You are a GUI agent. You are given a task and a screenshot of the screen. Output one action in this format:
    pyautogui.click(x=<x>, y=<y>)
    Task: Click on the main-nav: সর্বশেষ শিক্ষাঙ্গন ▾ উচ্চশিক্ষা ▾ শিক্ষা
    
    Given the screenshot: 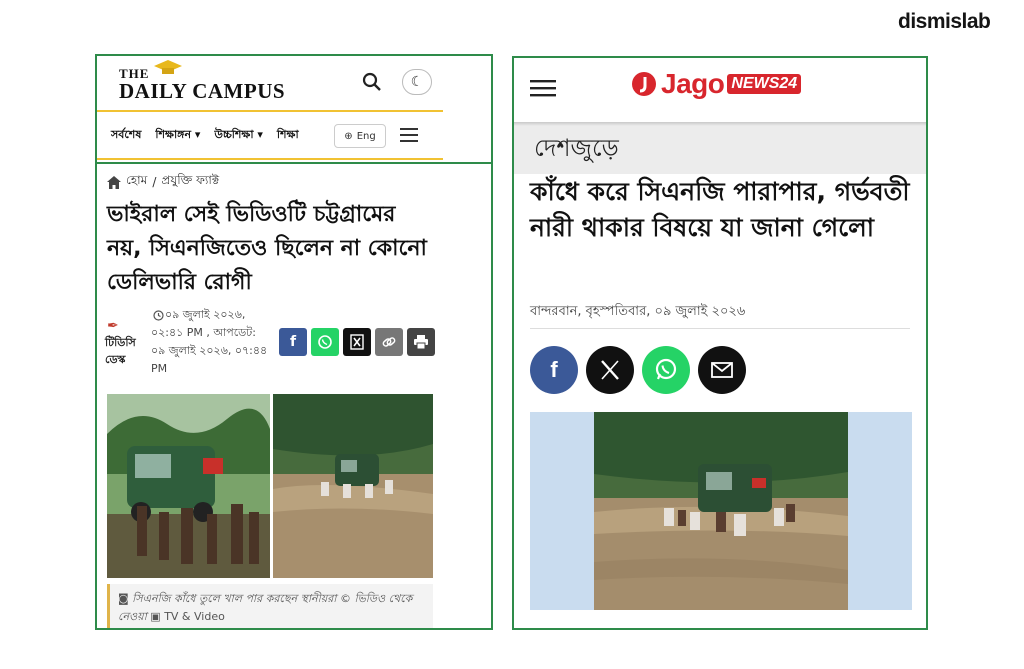 What is the action you would take?
    pyautogui.click(x=270, y=135)
    